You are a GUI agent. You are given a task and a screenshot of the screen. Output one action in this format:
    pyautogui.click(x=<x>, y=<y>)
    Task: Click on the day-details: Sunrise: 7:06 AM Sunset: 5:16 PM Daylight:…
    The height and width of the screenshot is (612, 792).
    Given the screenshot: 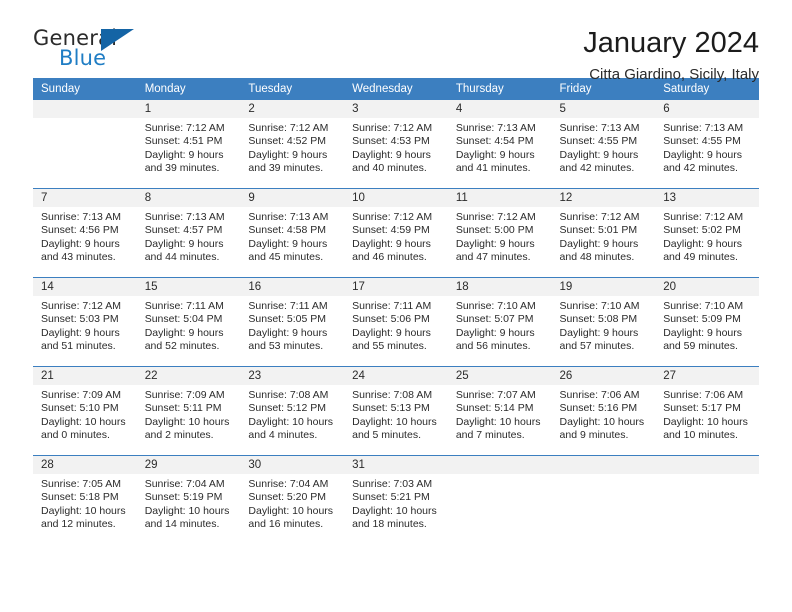 What is the action you would take?
    pyautogui.click(x=604, y=413)
    